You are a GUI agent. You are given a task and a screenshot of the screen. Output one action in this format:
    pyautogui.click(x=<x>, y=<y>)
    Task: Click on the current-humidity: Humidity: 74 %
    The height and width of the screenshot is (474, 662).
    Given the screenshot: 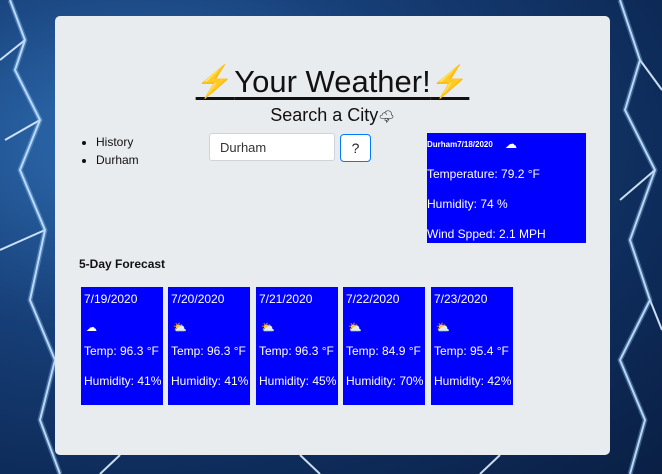 What is the action you would take?
    pyautogui.click(x=467, y=204)
    